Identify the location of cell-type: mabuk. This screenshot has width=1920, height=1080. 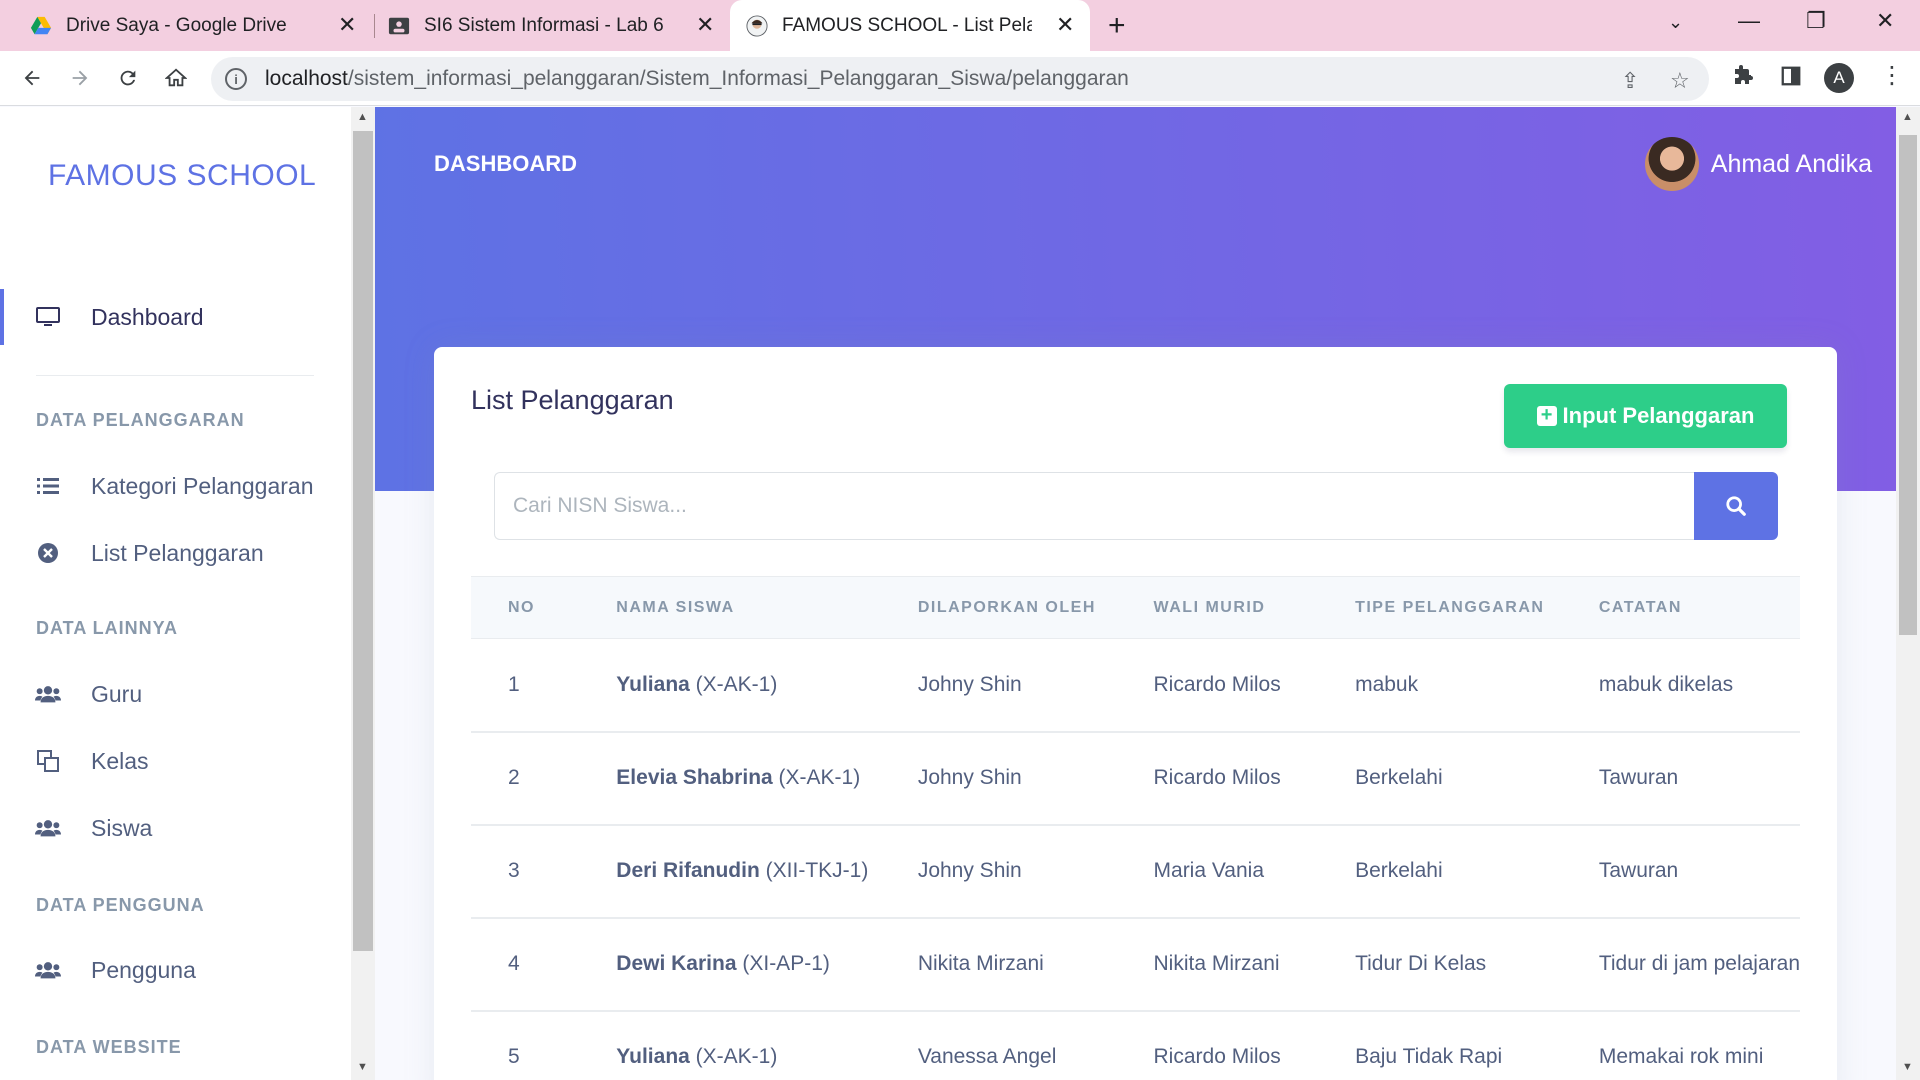
(1387, 684).